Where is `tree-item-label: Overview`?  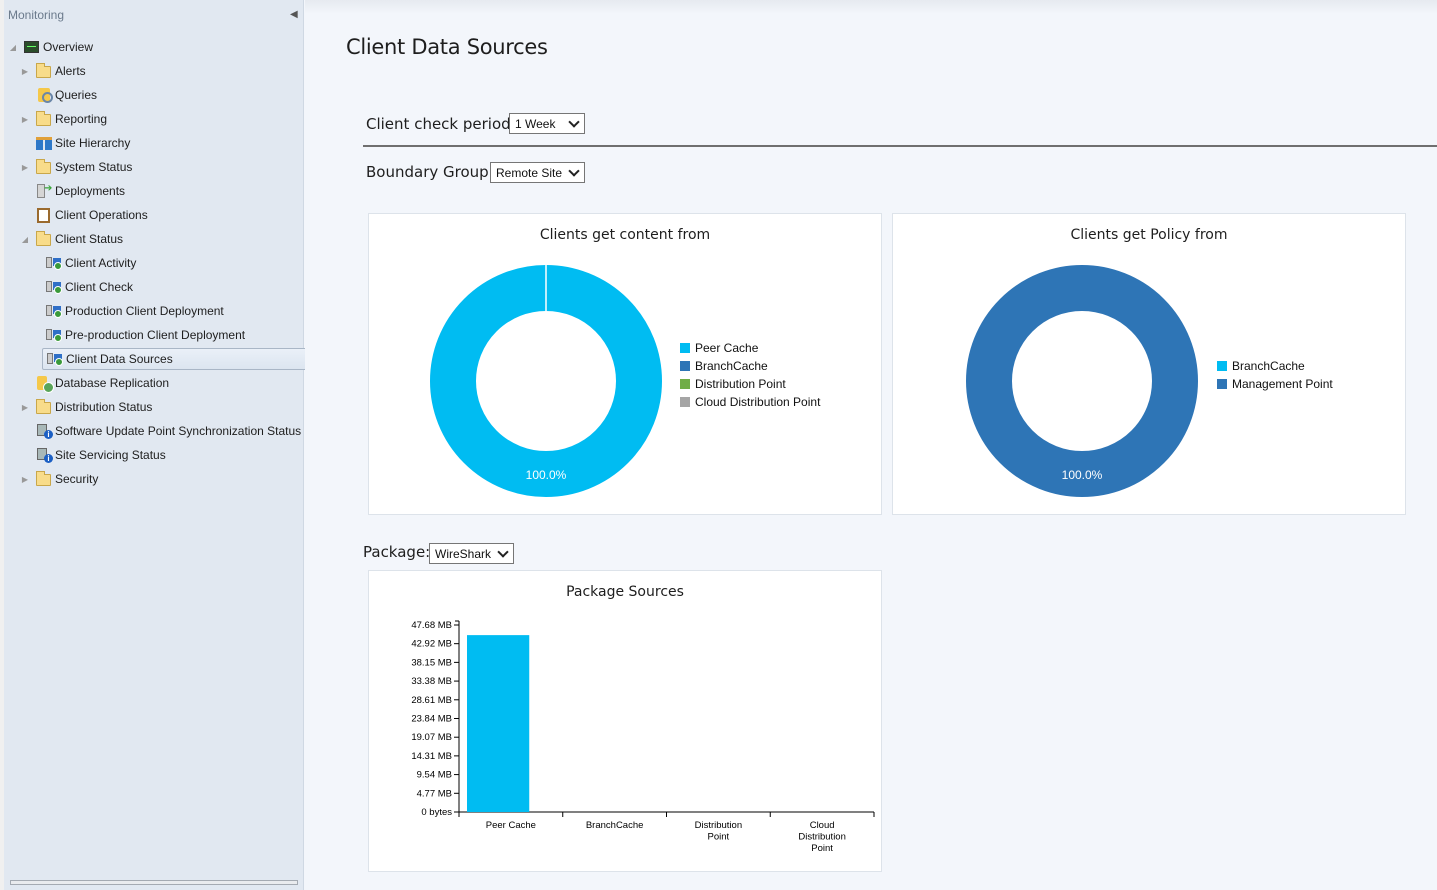
tree-item-label: Overview is located at coordinates (68, 47).